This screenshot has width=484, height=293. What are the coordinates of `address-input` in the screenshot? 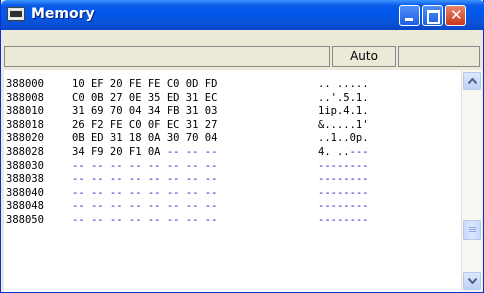 It's located at (167, 56).